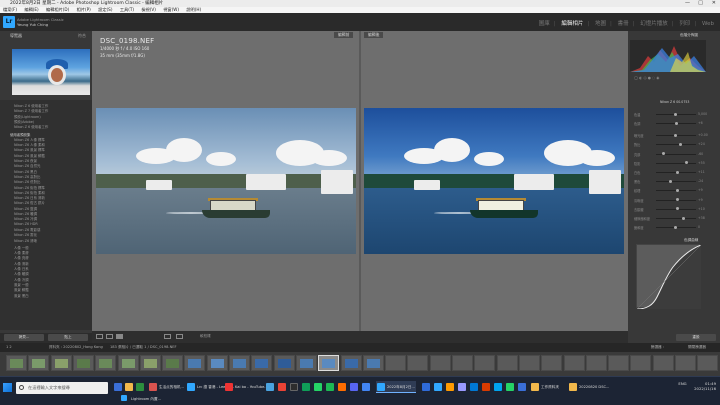 The width and height of the screenshot is (720, 405). I want to click on slider-row: 紋理 +9, so click(671, 190).